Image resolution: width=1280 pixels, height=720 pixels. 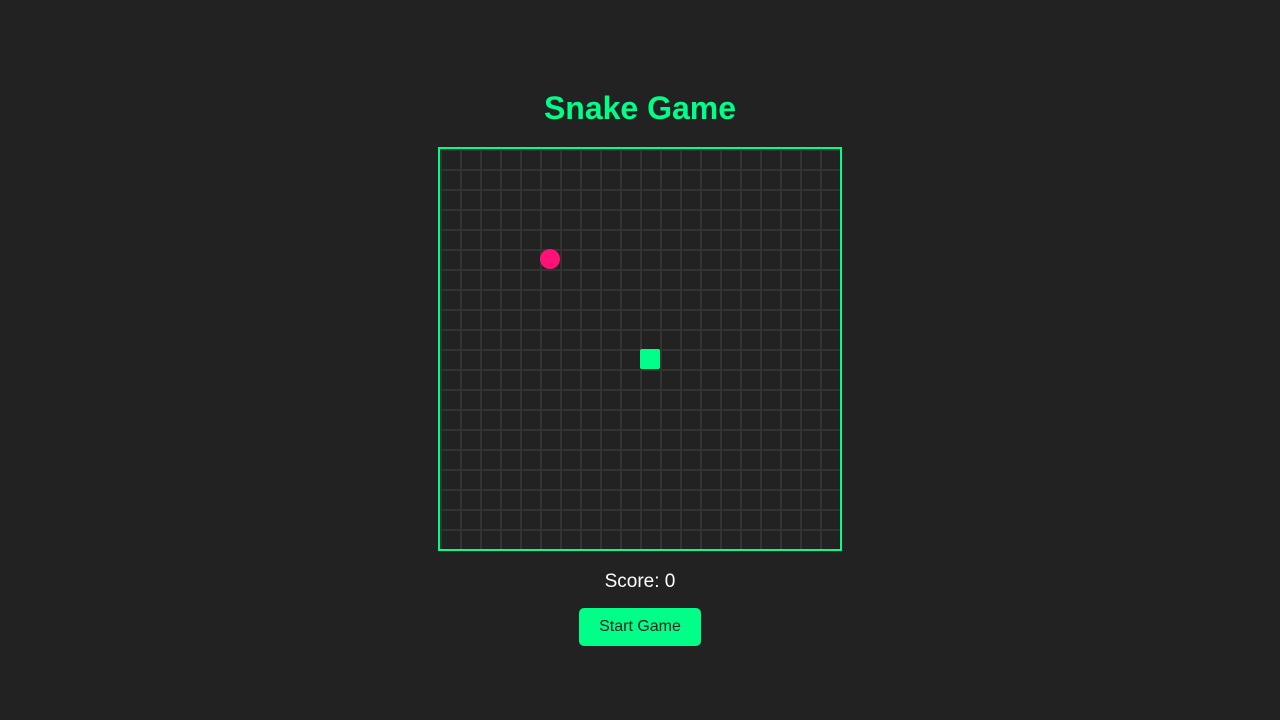 I want to click on start-game-button: Start Game, so click(x=640, y=627).